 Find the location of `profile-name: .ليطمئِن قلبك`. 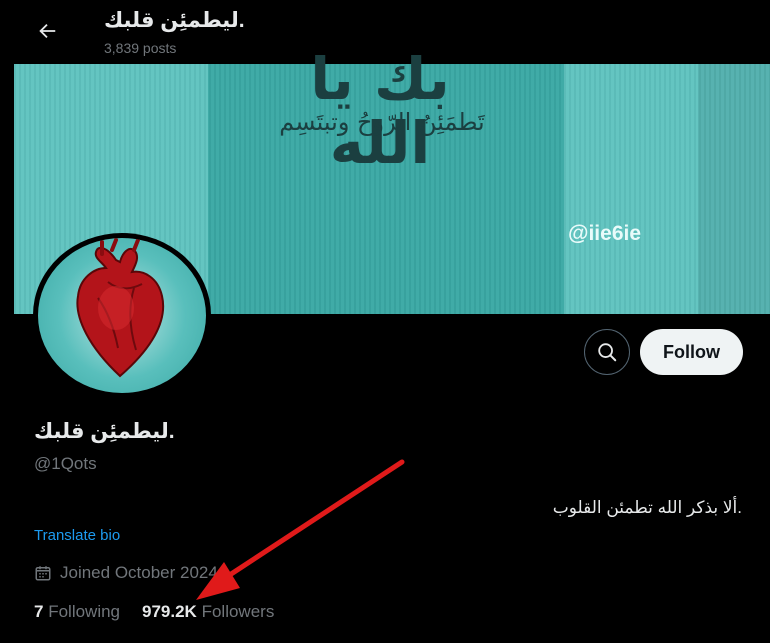

profile-name: .ليطمئِن قلبك is located at coordinates (104, 431).